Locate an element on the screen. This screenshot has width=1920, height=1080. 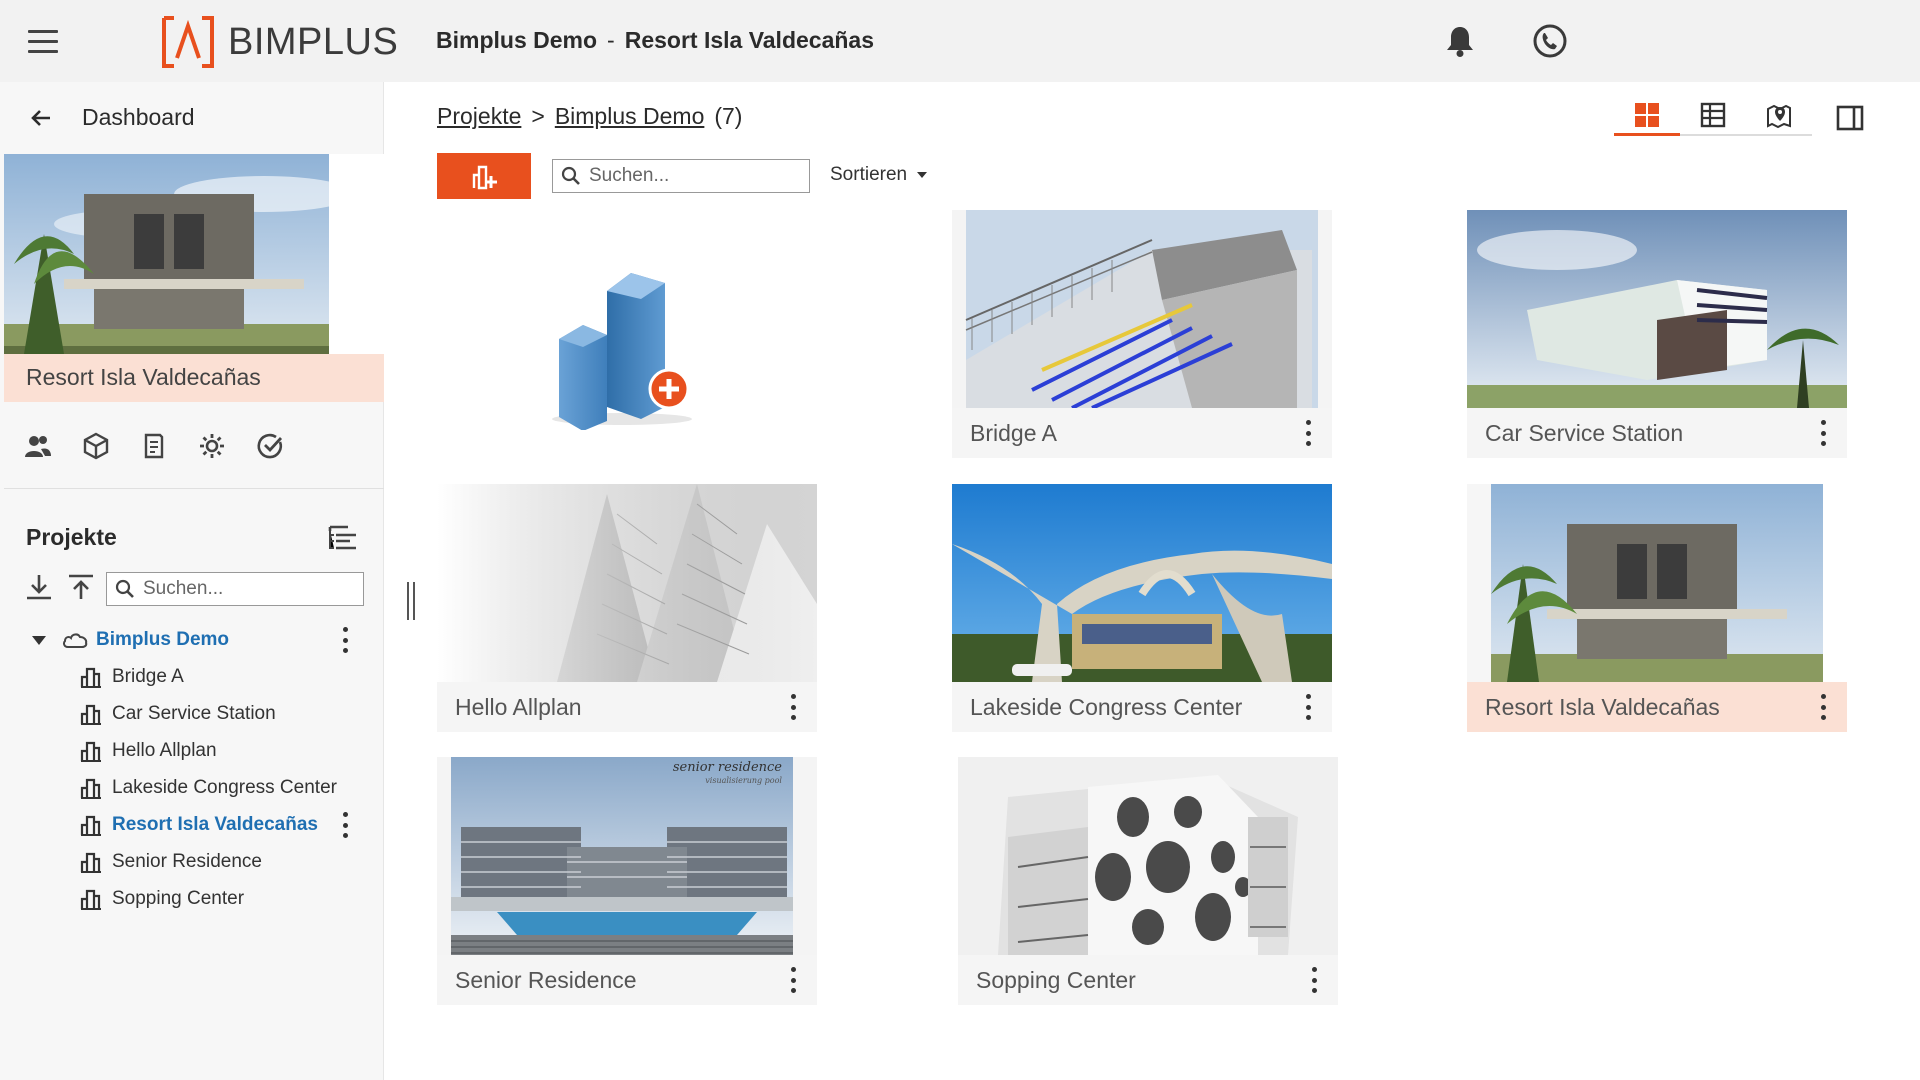
header-title: Bimplus Demo - Resort Isla Valdecañas is located at coordinates (655, 40).